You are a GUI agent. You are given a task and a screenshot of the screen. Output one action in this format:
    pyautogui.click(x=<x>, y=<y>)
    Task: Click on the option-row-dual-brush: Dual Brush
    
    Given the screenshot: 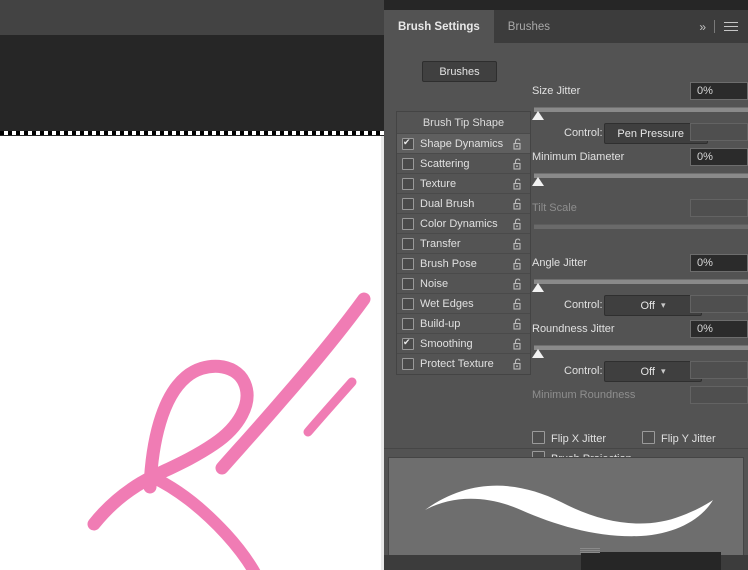 What is the action you would take?
    pyautogui.click(x=463, y=204)
    